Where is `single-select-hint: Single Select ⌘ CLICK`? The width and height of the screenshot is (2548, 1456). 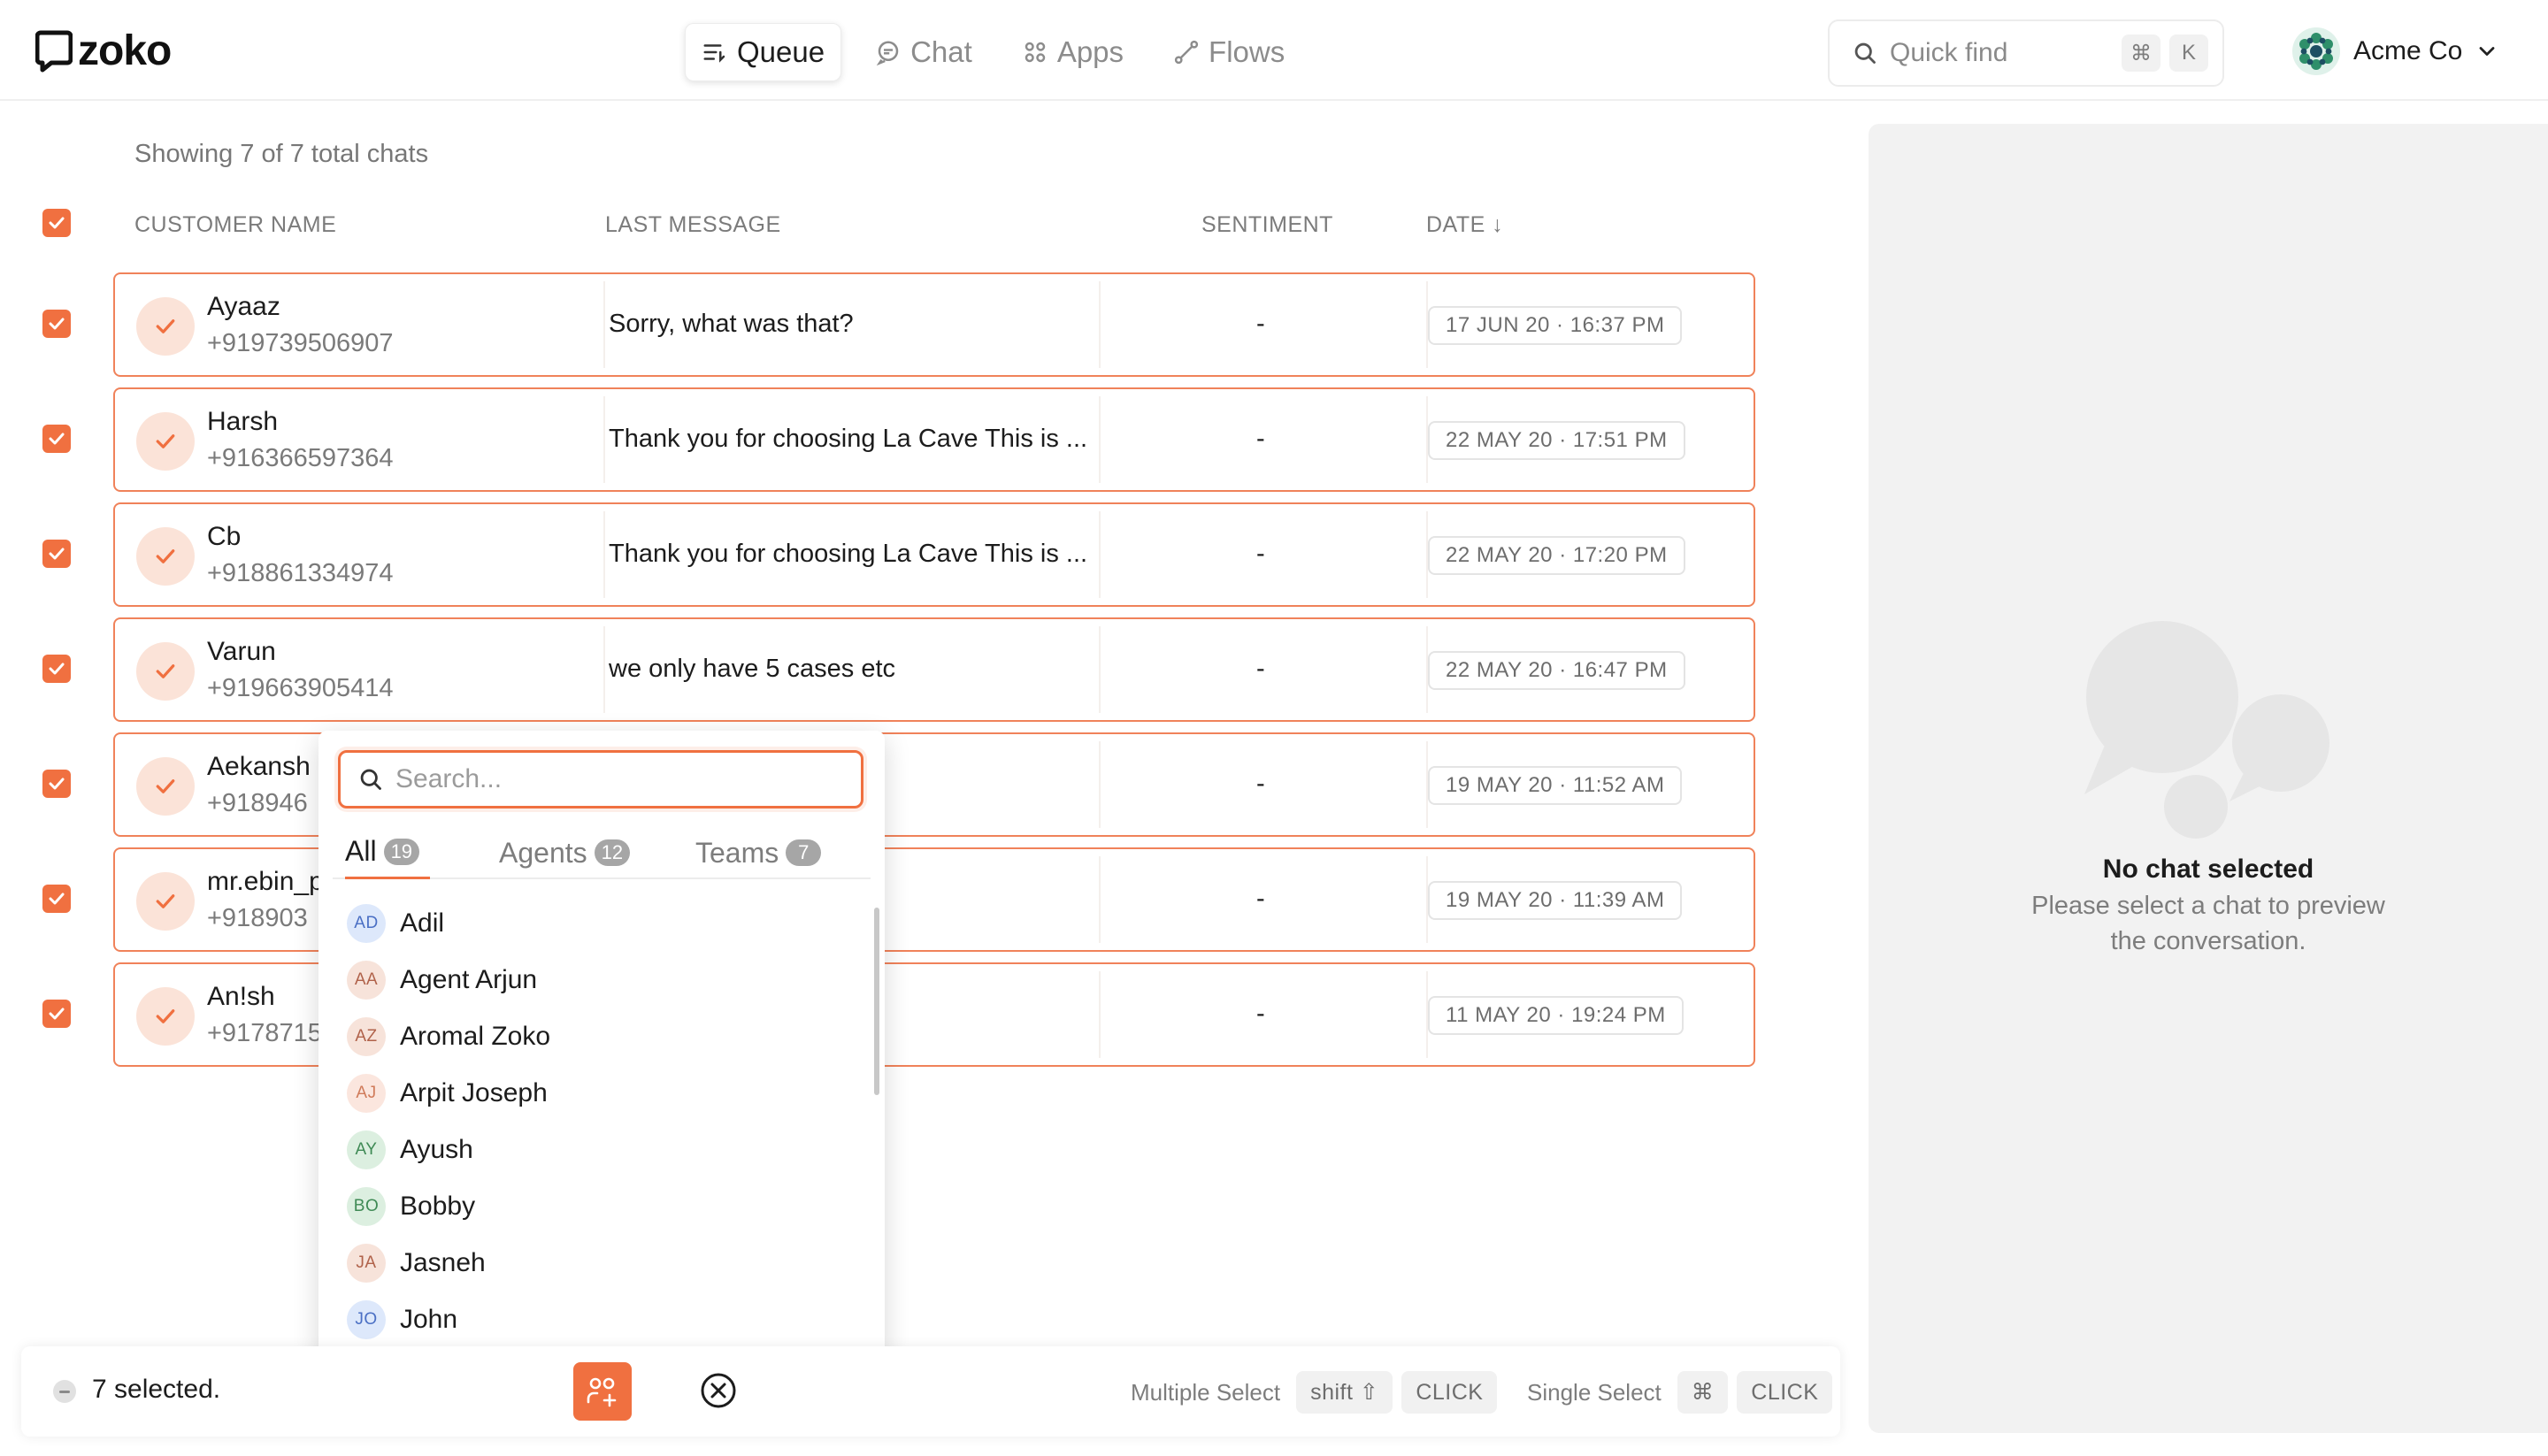 single-select-hint: Single Select ⌘ CLICK is located at coordinates (1680, 1392).